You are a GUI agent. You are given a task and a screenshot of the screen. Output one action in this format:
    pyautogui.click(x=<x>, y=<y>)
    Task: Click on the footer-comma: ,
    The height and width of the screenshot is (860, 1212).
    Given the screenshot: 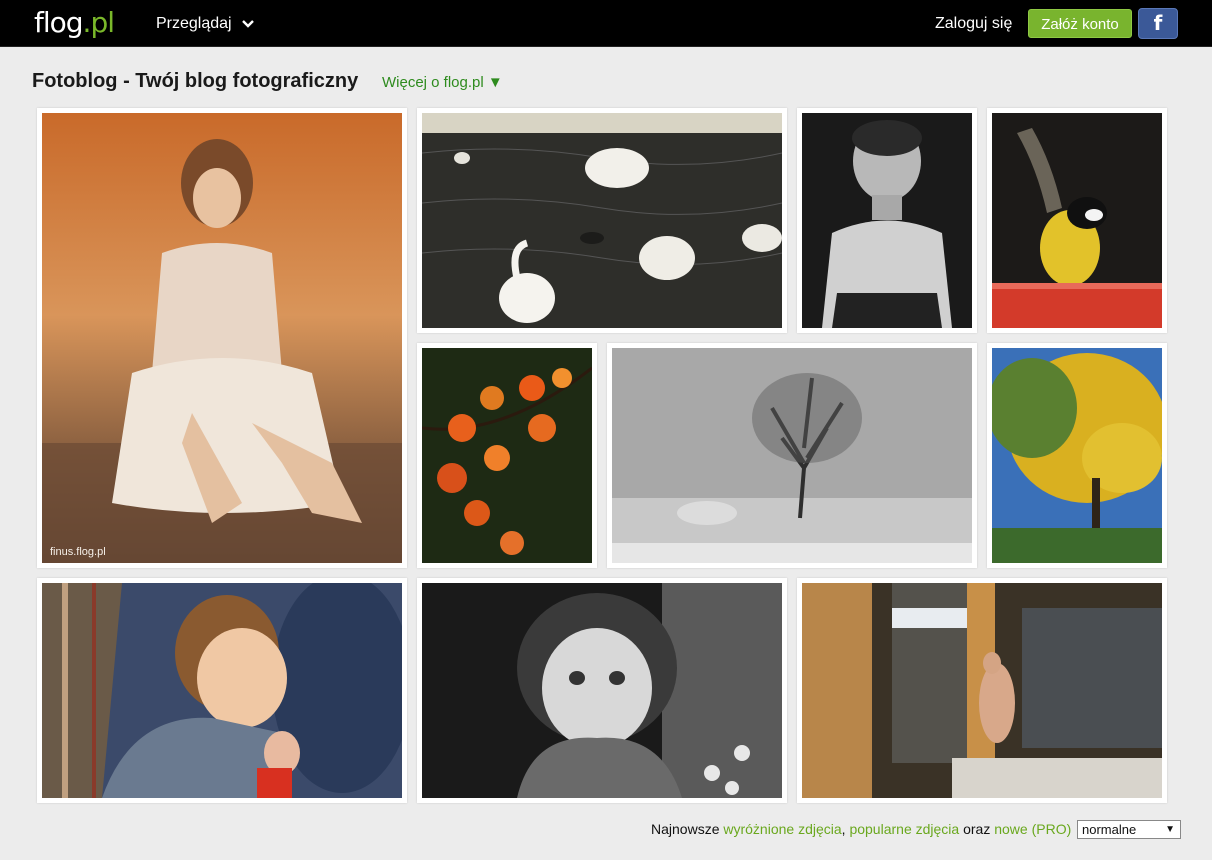 What is the action you would take?
    pyautogui.click(x=843, y=829)
    